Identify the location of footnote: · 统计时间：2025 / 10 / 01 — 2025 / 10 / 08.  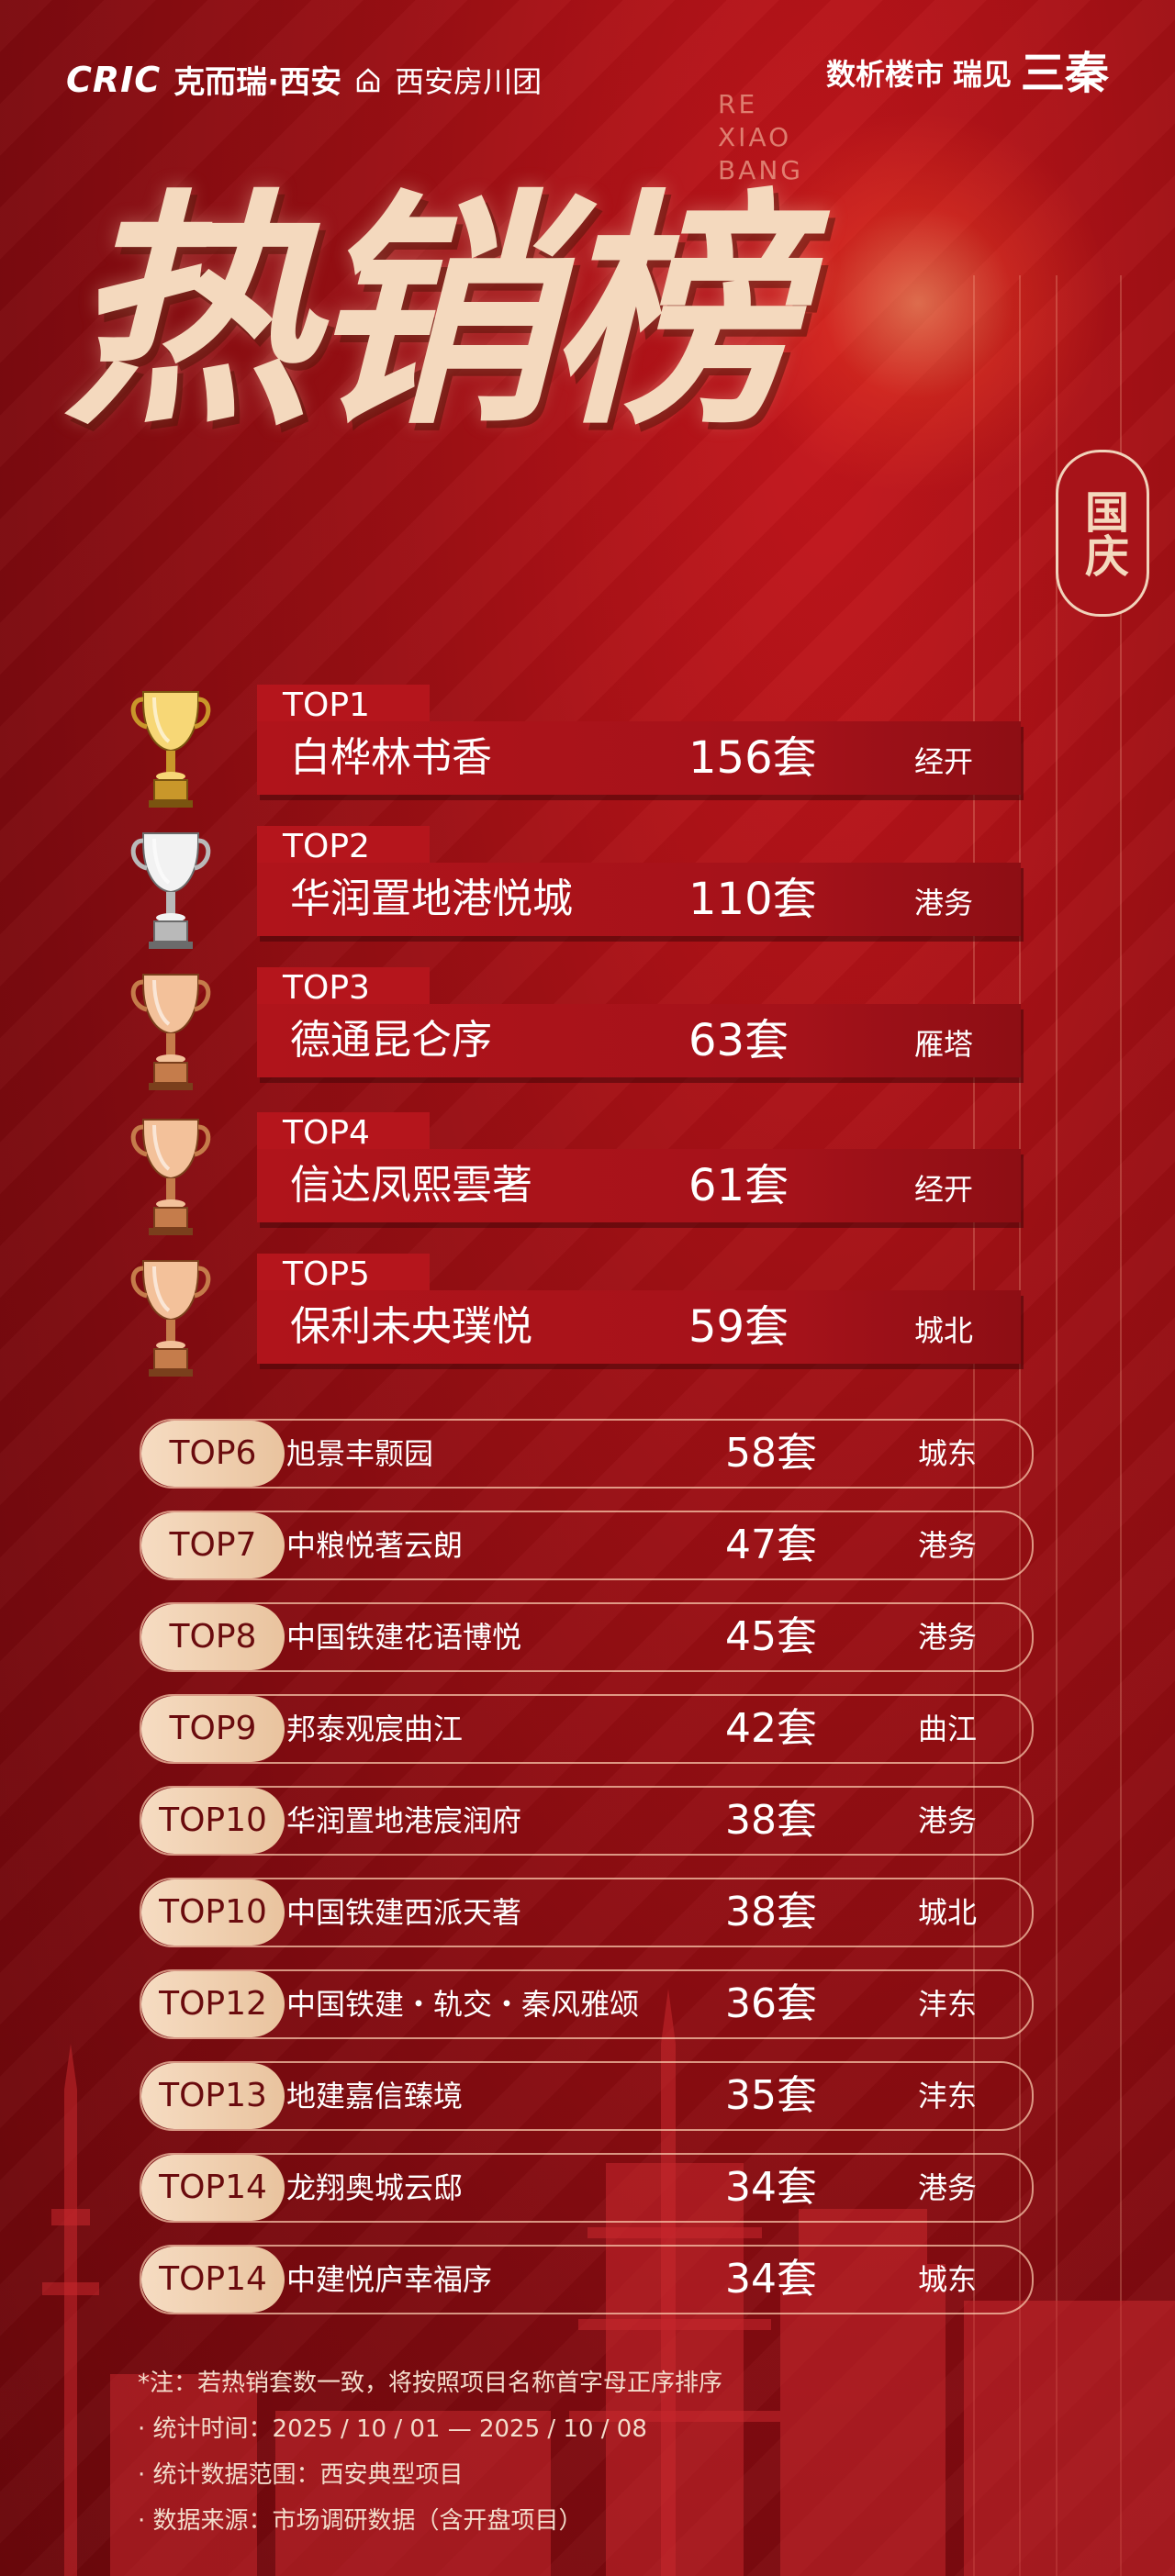
(392, 2429).